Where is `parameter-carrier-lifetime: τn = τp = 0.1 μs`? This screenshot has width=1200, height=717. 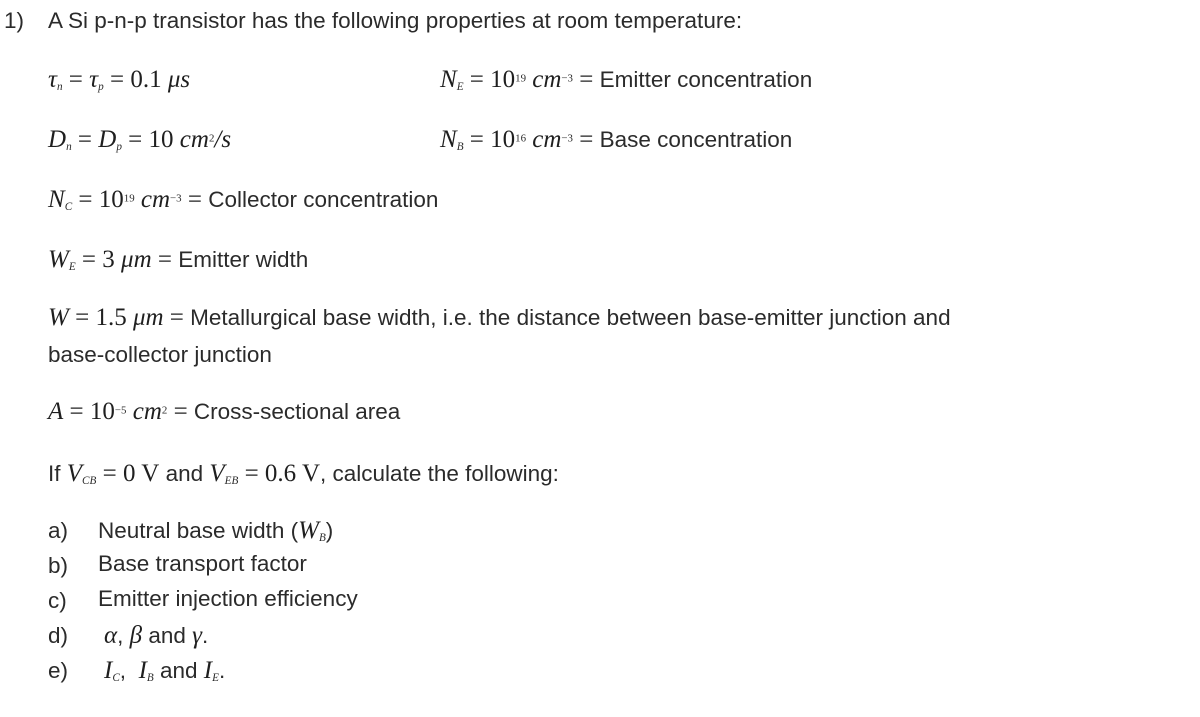
parameter-carrier-lifetime: τn = τp = 0.1 μs is located at coordinates (119, 80).